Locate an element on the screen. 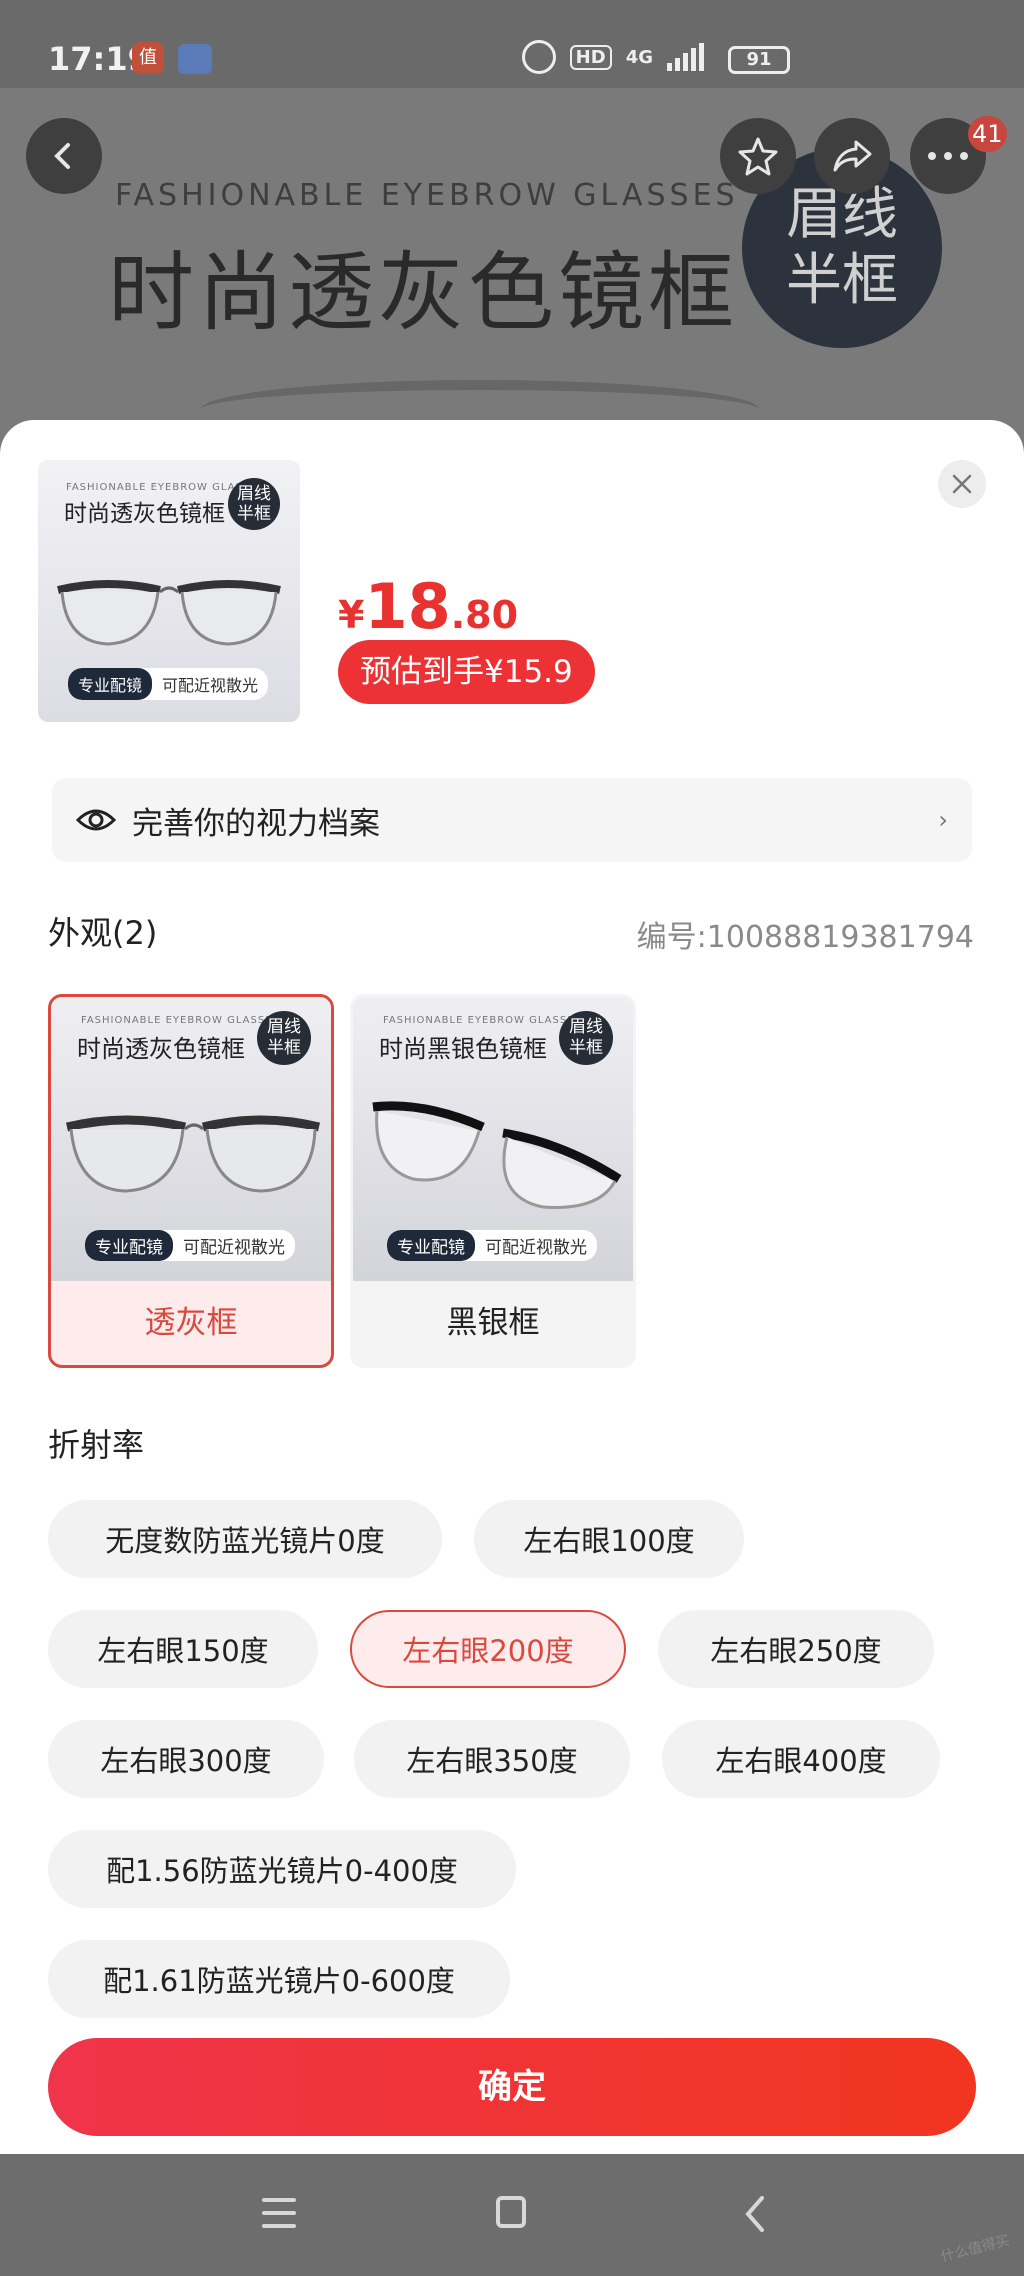 The image size is (1024, 2276). price: ¥ 18 .80 is located at coordinates (428, 606).